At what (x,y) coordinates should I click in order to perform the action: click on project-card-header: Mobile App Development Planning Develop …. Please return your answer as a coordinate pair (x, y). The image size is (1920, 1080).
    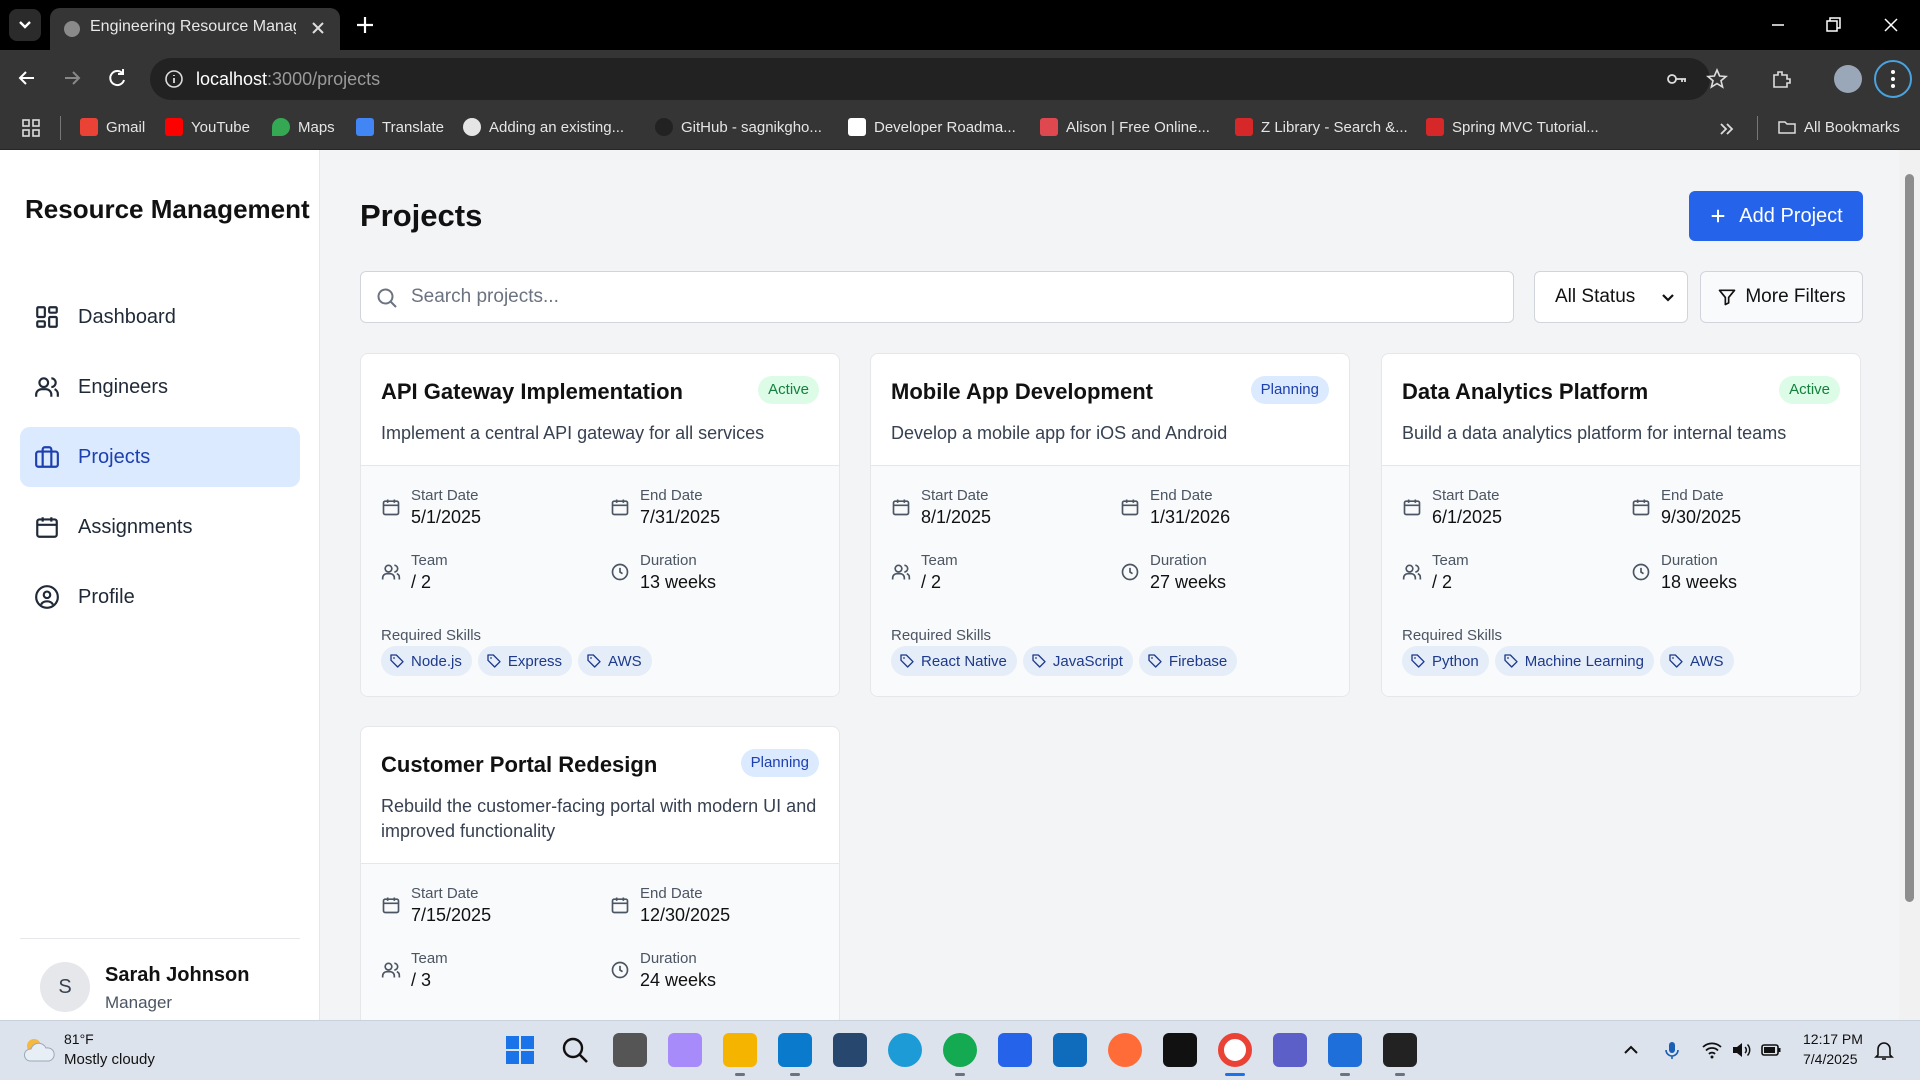
    Looking at the image, I should click on (1110, 410).